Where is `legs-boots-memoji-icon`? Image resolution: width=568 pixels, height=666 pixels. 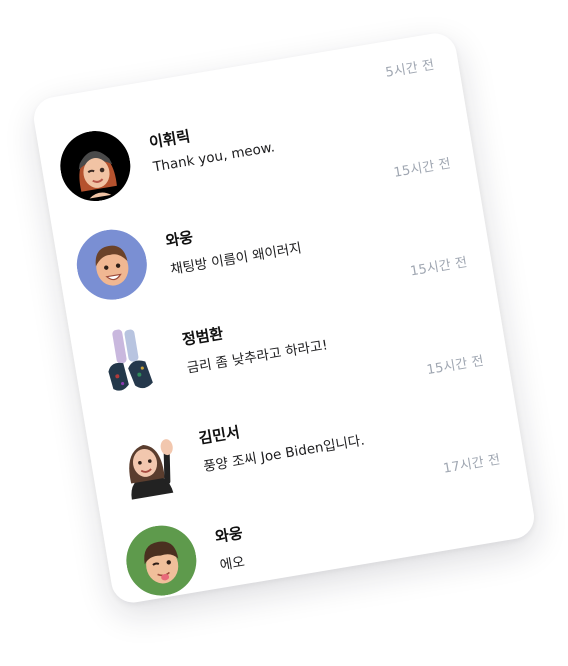 legs-boots-memoji-icon is located at coordinates (129, 363).